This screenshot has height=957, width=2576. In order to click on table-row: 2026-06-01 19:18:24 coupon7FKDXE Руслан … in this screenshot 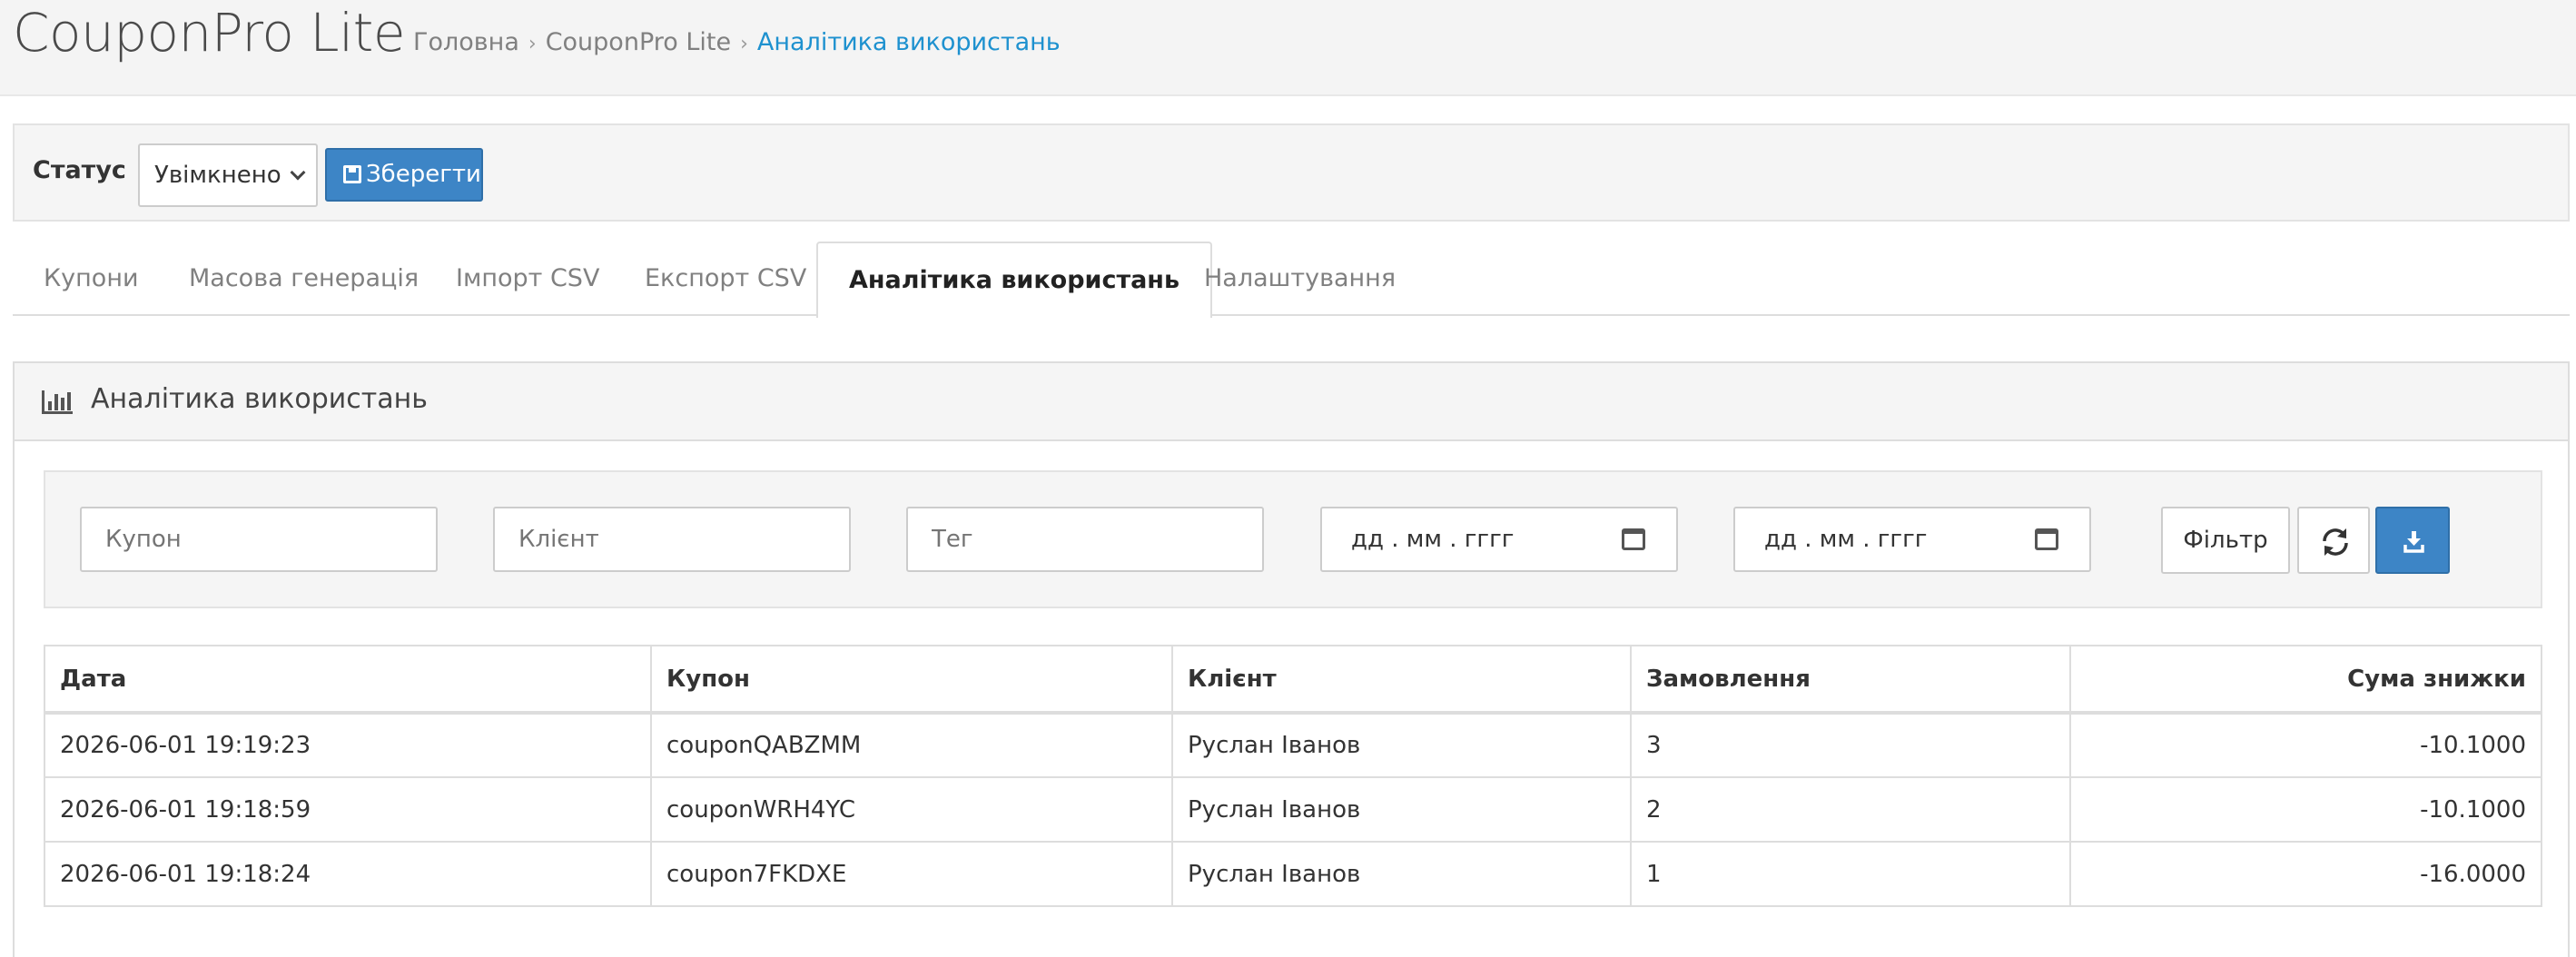, I will do `click(1293, 874)`.